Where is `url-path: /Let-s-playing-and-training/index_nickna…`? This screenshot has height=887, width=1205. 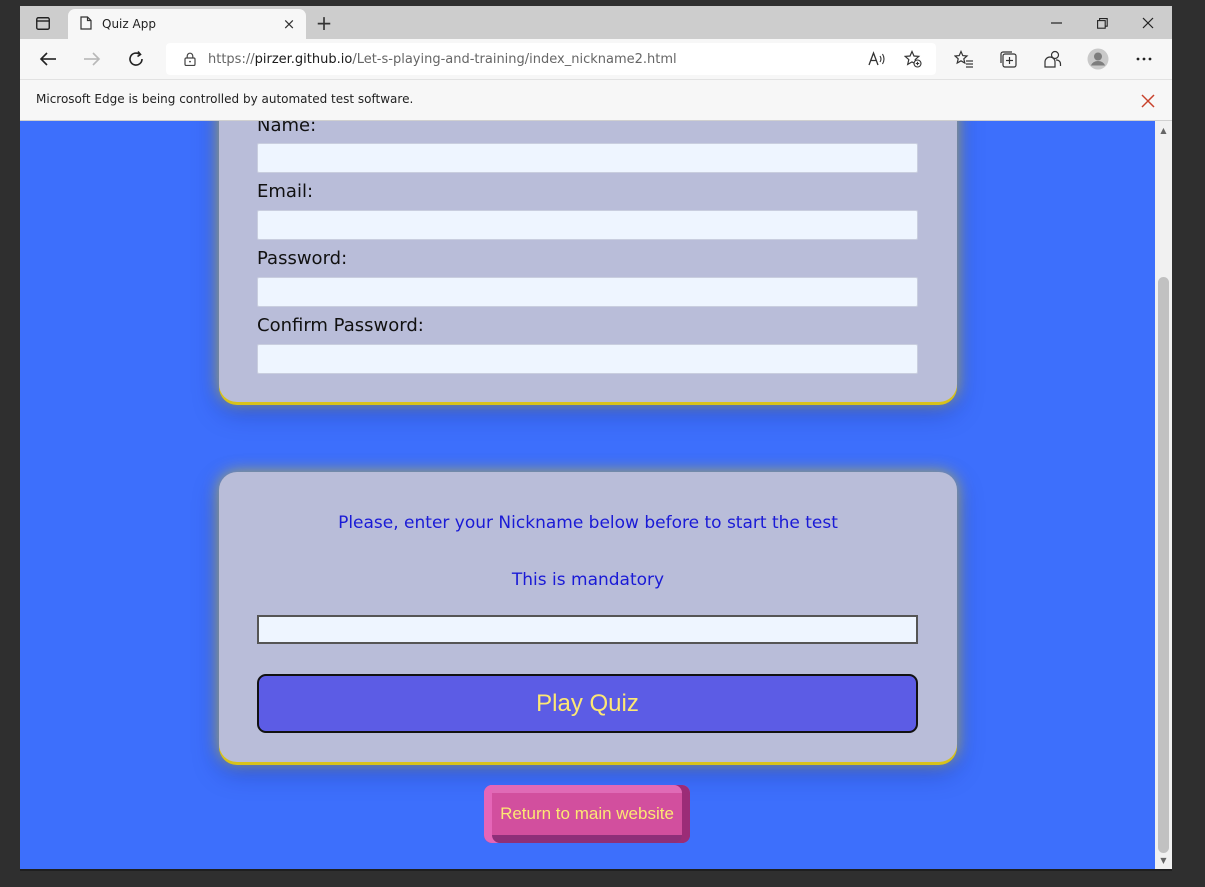 url-path: /Let-s-playing-and-training/index_nickna… is located at coordinates (514, 59).